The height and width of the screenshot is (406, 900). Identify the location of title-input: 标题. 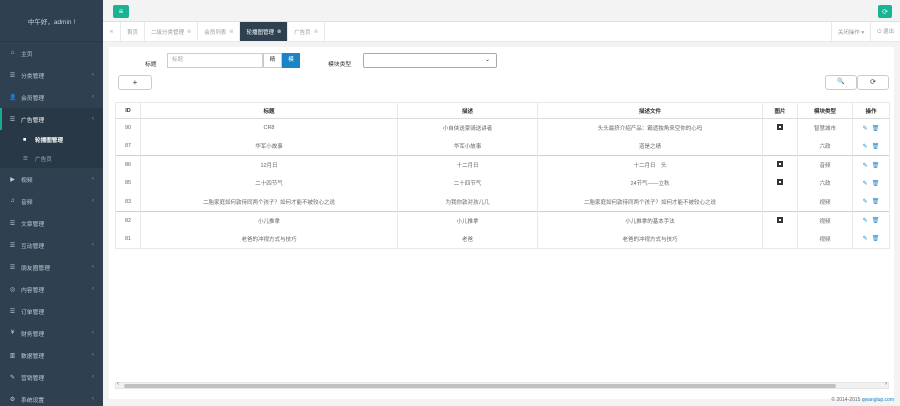
(215, 60).